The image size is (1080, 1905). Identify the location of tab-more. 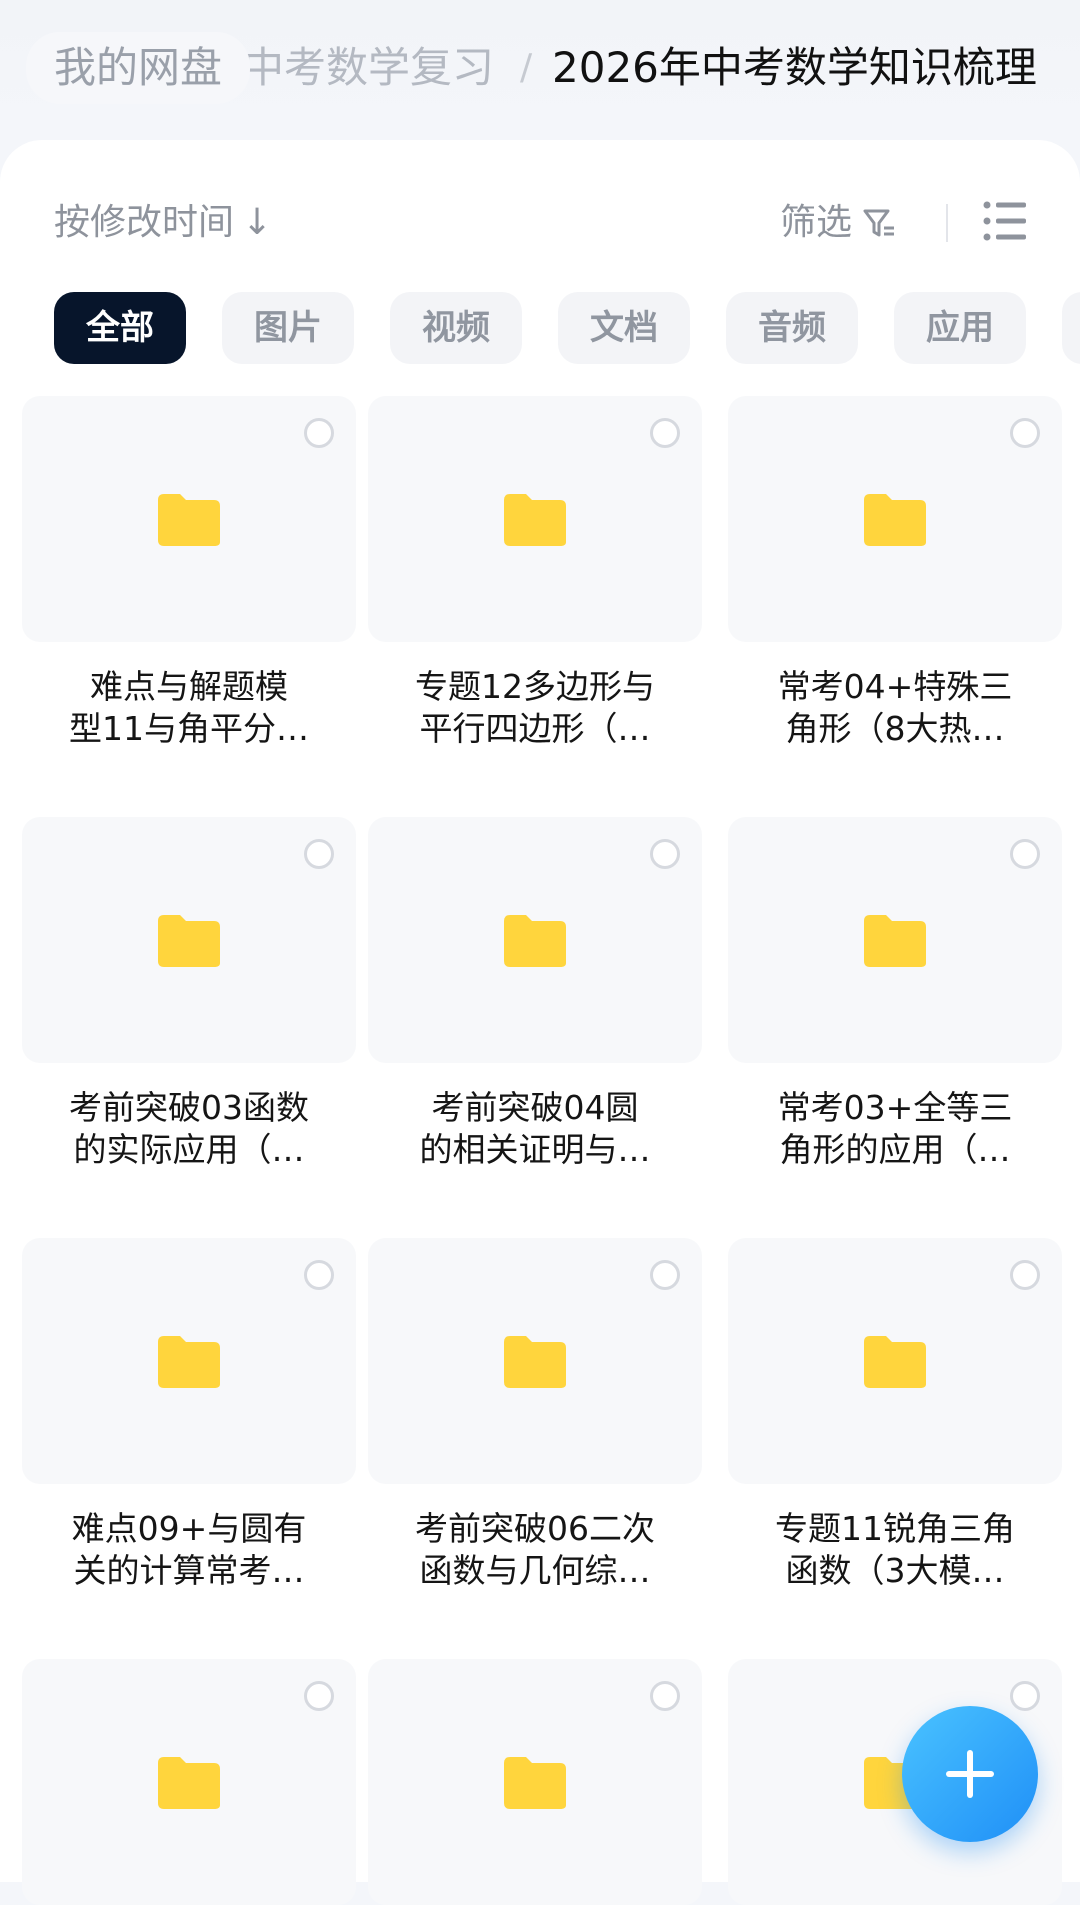
(1071, 328).